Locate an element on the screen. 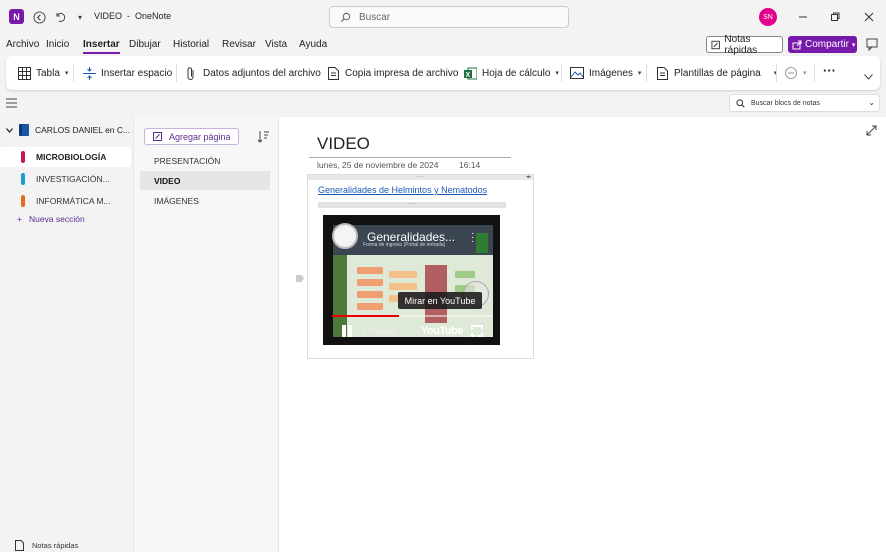  image-icon is located at coordinates (577, 73).